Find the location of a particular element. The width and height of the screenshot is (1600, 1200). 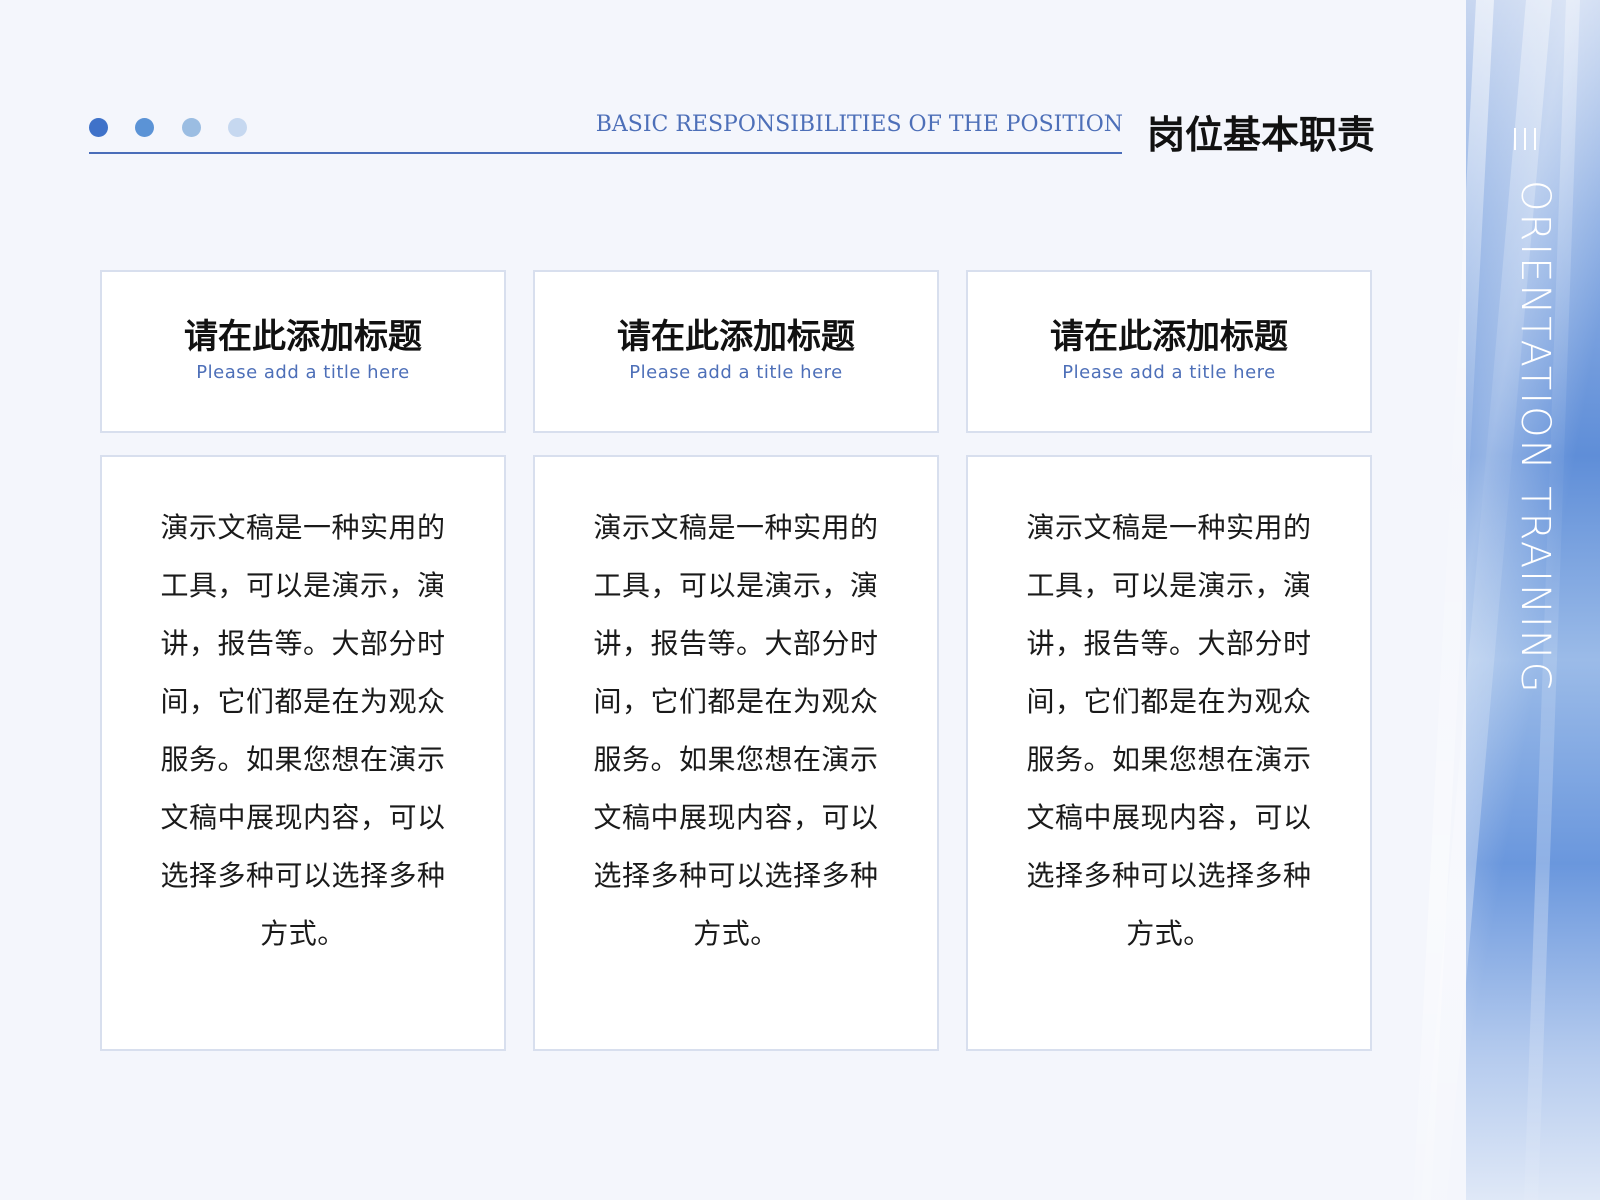

title-card-2: 请在此添加标题 Please add a title here is located at coordinates (736, 351).